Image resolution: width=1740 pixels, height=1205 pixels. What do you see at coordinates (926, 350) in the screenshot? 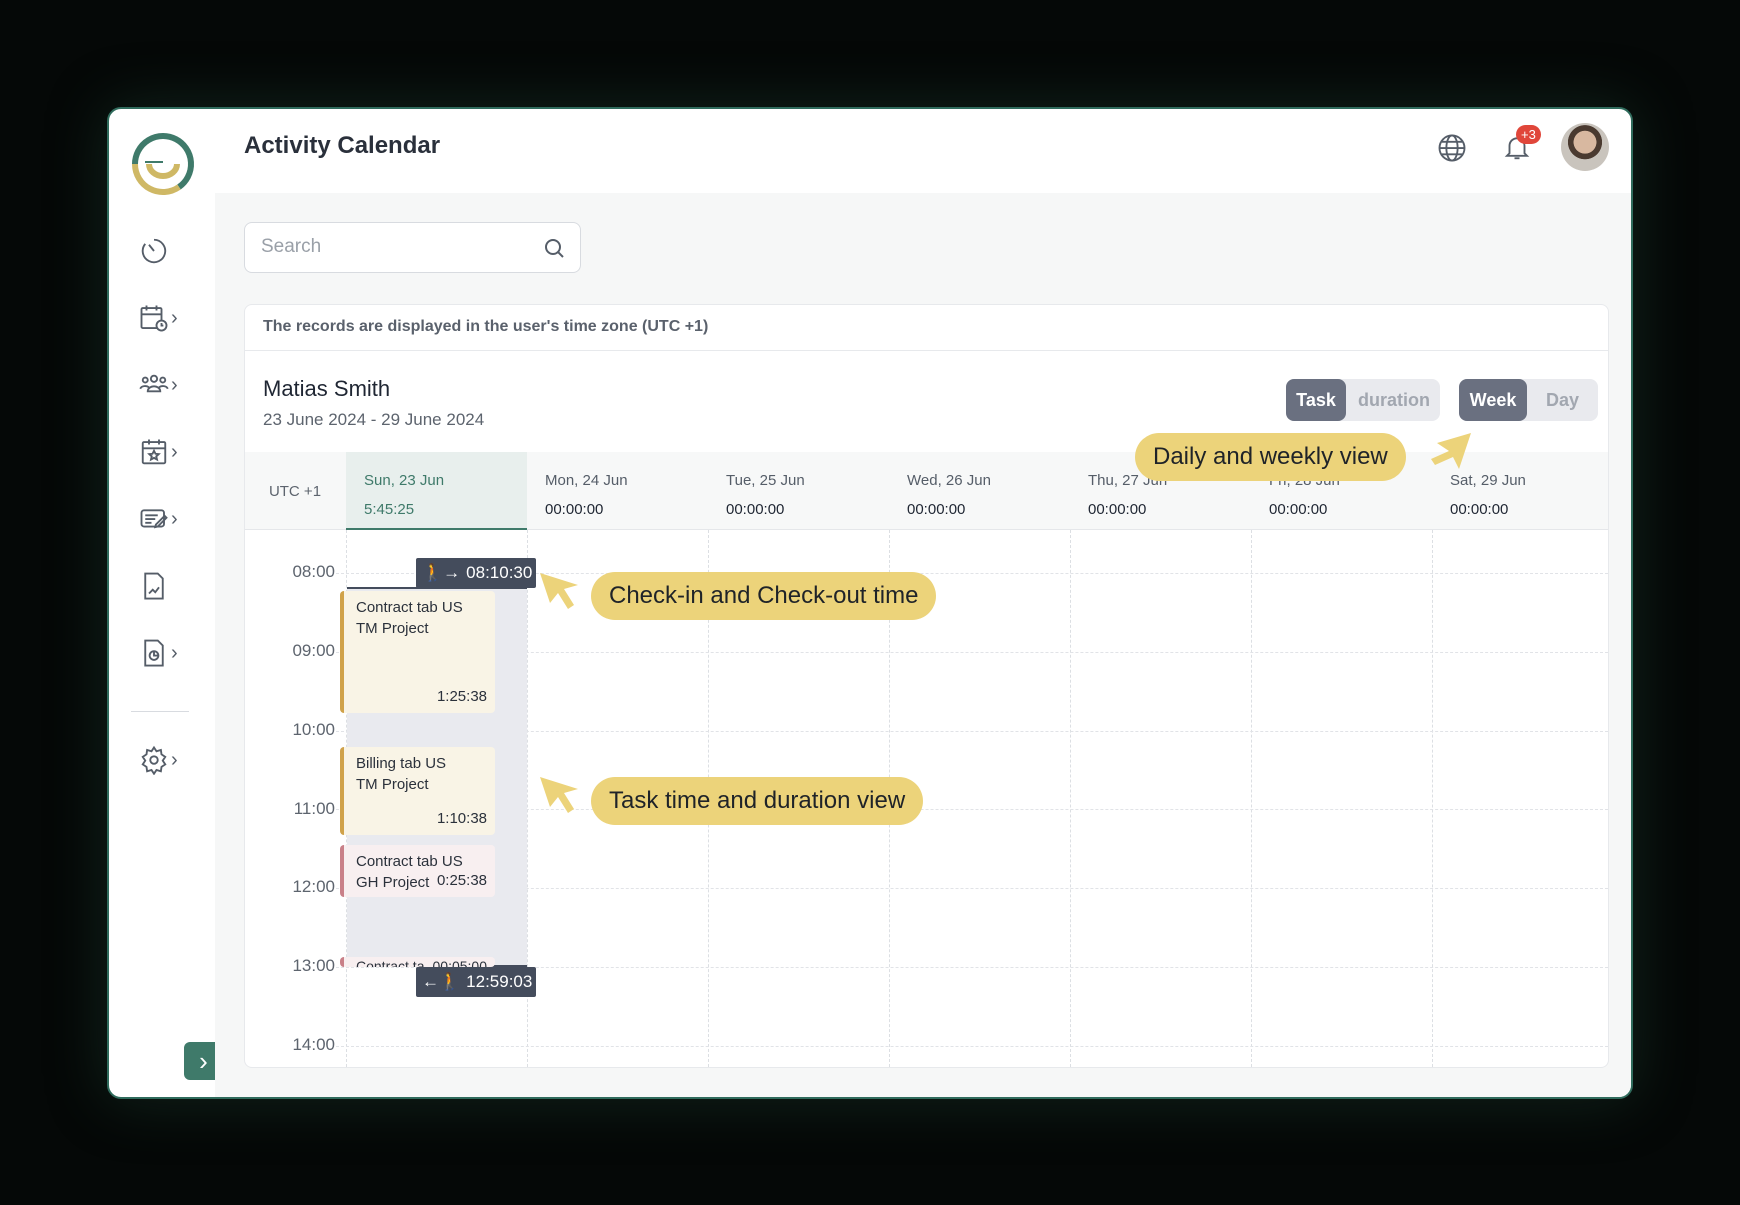
I see `divider` at bounding box center [926, 350].